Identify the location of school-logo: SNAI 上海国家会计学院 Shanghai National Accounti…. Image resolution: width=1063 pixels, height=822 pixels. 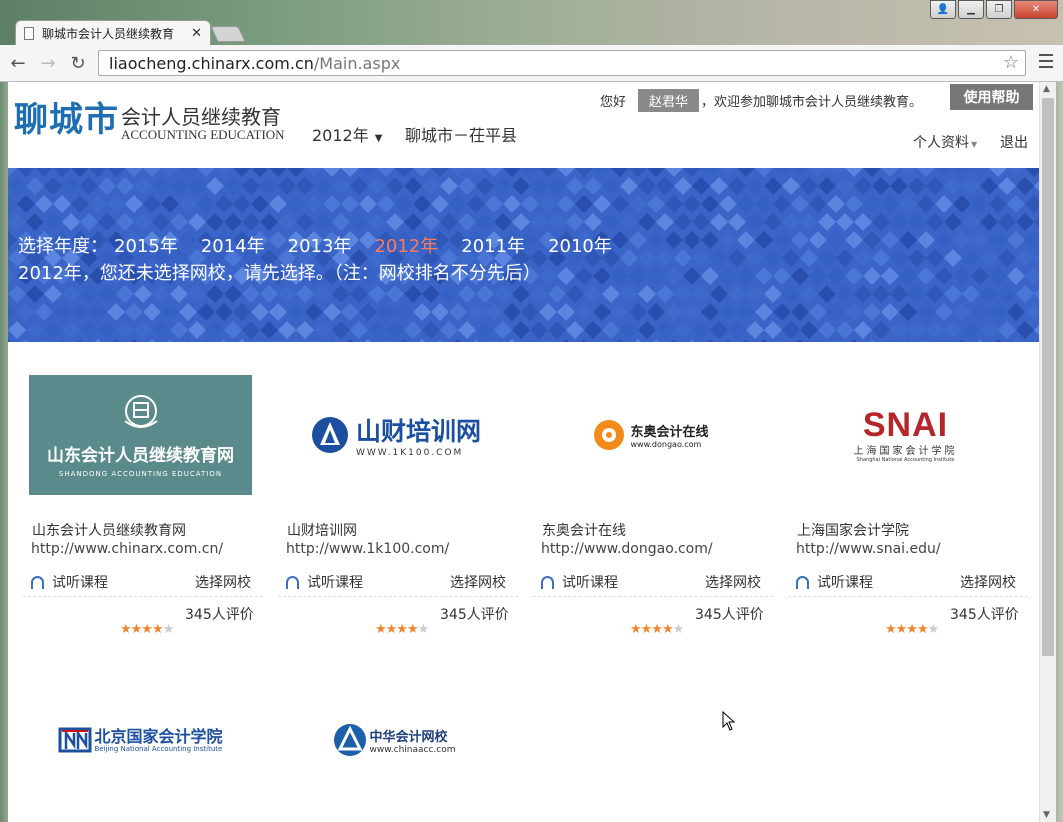
(905, 435).